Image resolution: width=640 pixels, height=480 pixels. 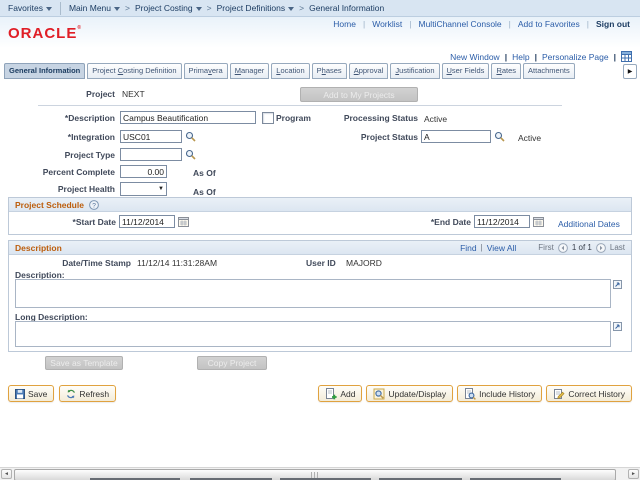 I want to click on multichannel-console-link: MultiChannel Console, so click(x=460, y=24).